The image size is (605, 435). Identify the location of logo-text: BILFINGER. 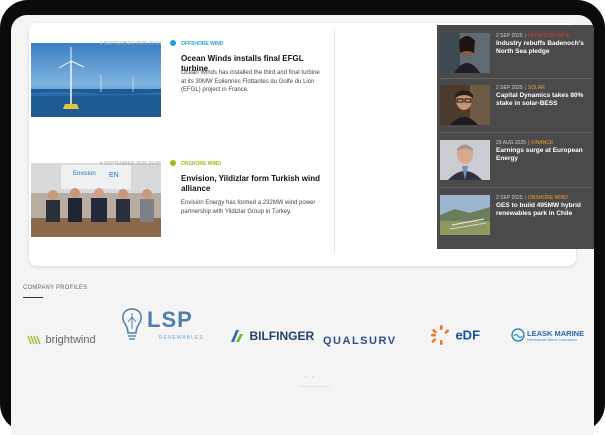
(282, 335).